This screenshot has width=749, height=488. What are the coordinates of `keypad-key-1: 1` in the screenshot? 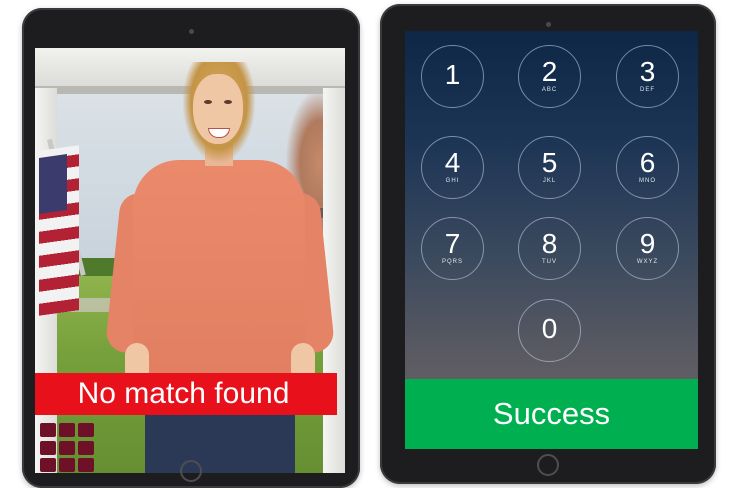 It's located at (452, 76).